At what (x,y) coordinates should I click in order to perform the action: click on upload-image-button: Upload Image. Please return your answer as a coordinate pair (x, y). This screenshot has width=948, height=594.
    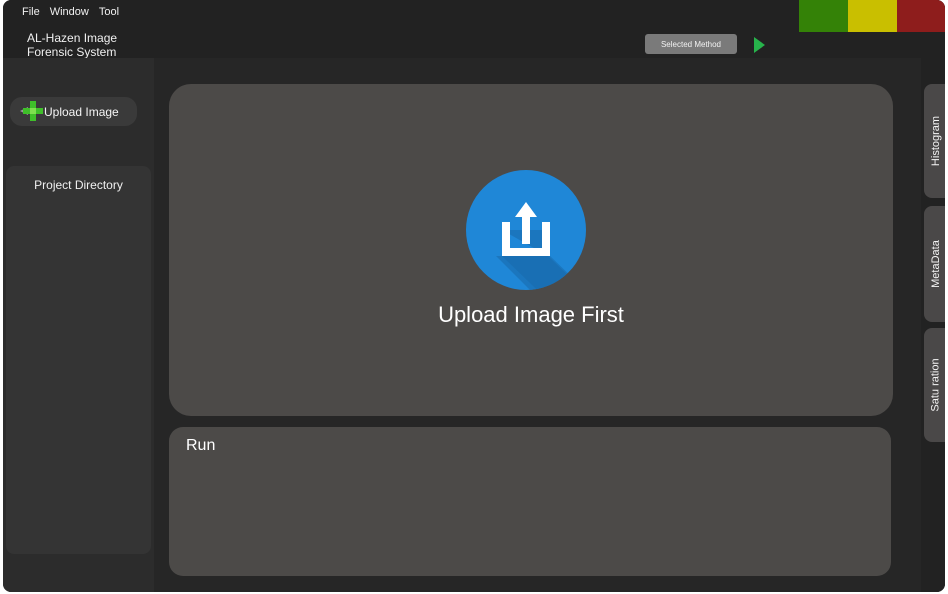
    Looking at the image, I should click on (73, 111).